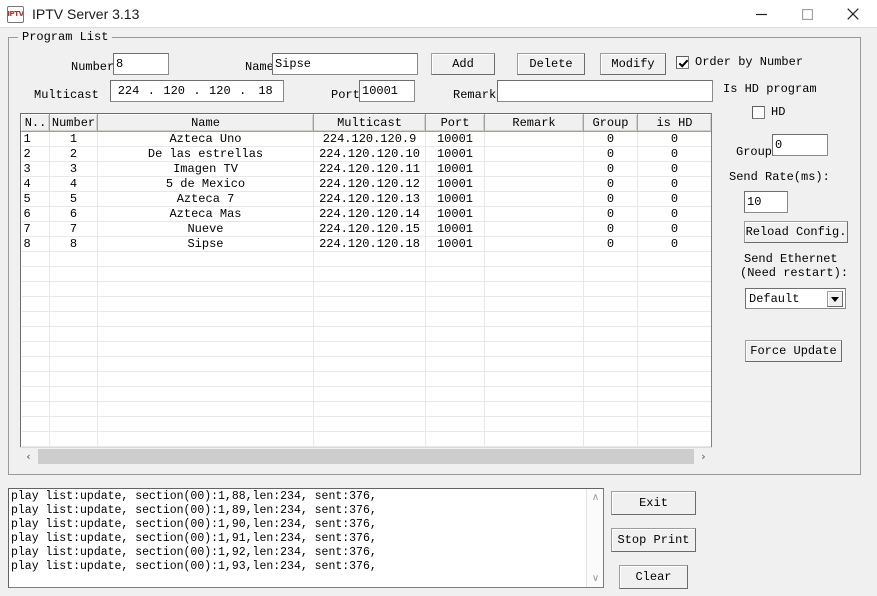 This screenshot has width=877, height=596. What do you see at coordinates (28, 456) in the screenshot?
I see `scroll-left-icon: ‹` at bounding box center [28, 456].